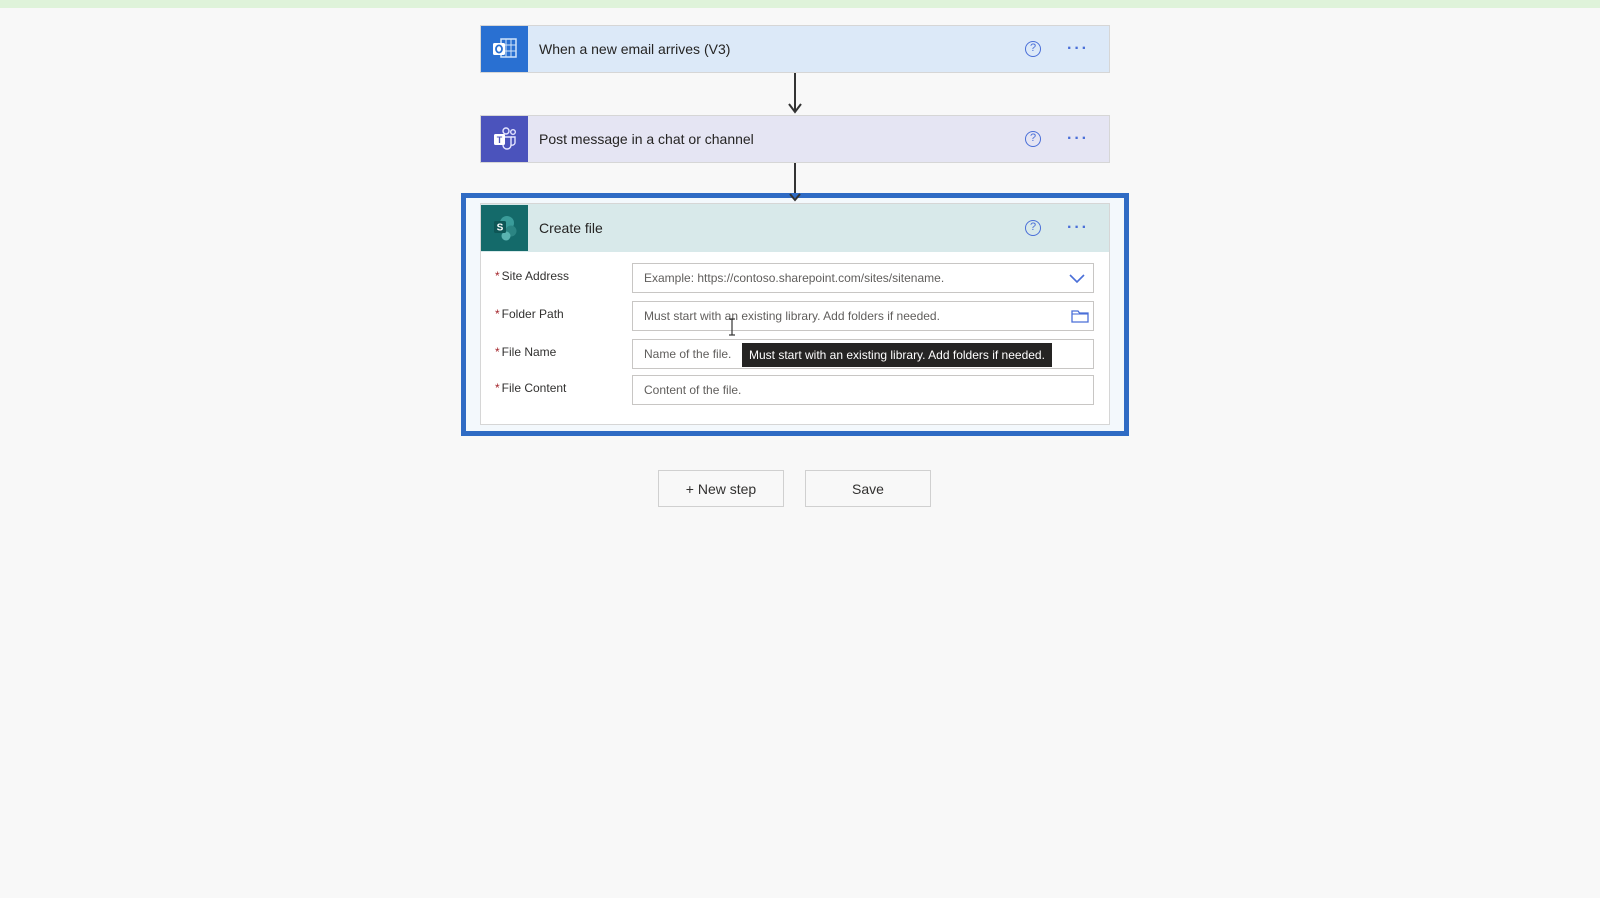 Image resolution: width=1600 pixels, height=898 pixels. What do you see at coordinates (863, 278) in the screenshot?
I see `site-address-input` at bounding box center [863, 278].